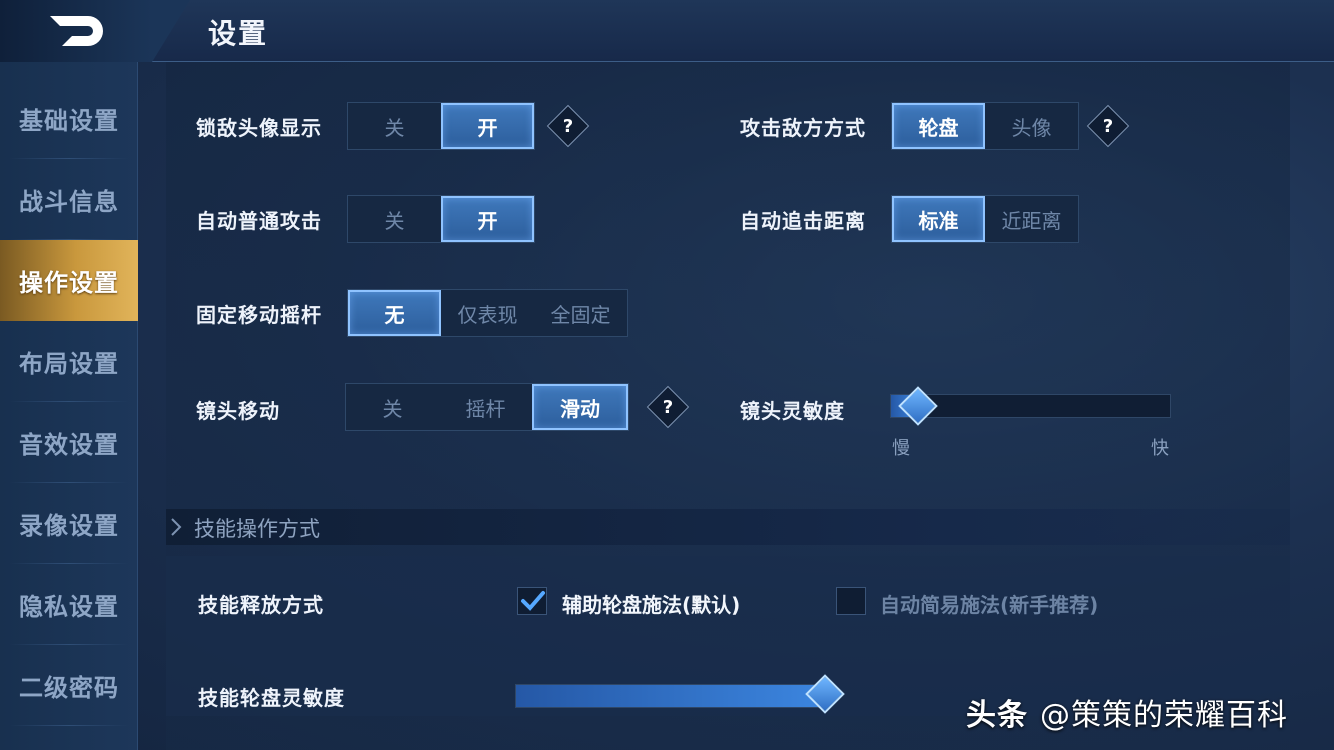  I want to click on lock-avatar-toggle: 关 开, so click(441, 126).